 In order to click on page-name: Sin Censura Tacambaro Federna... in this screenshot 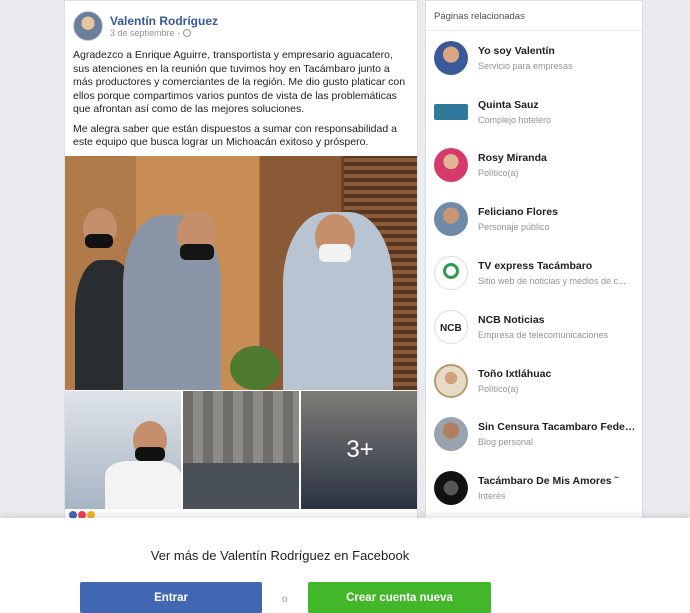, I will do `click(556, 427)`.